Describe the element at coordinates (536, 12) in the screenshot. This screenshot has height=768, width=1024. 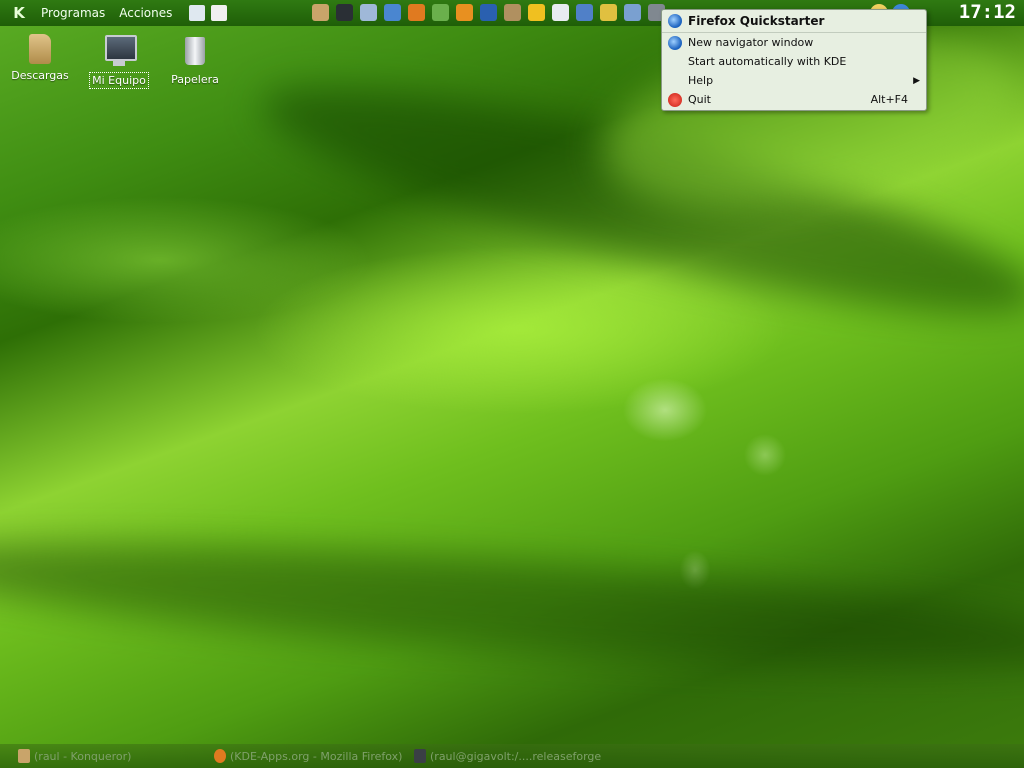
I see `chat-launcher-icon` at that location.